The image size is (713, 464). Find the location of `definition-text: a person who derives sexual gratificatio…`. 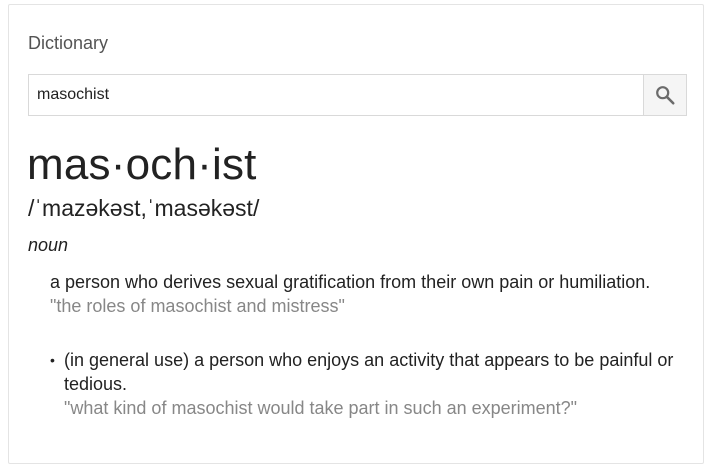

definition-text: a person who derives sexual gratificatio… is located at coordinates (350, 282).